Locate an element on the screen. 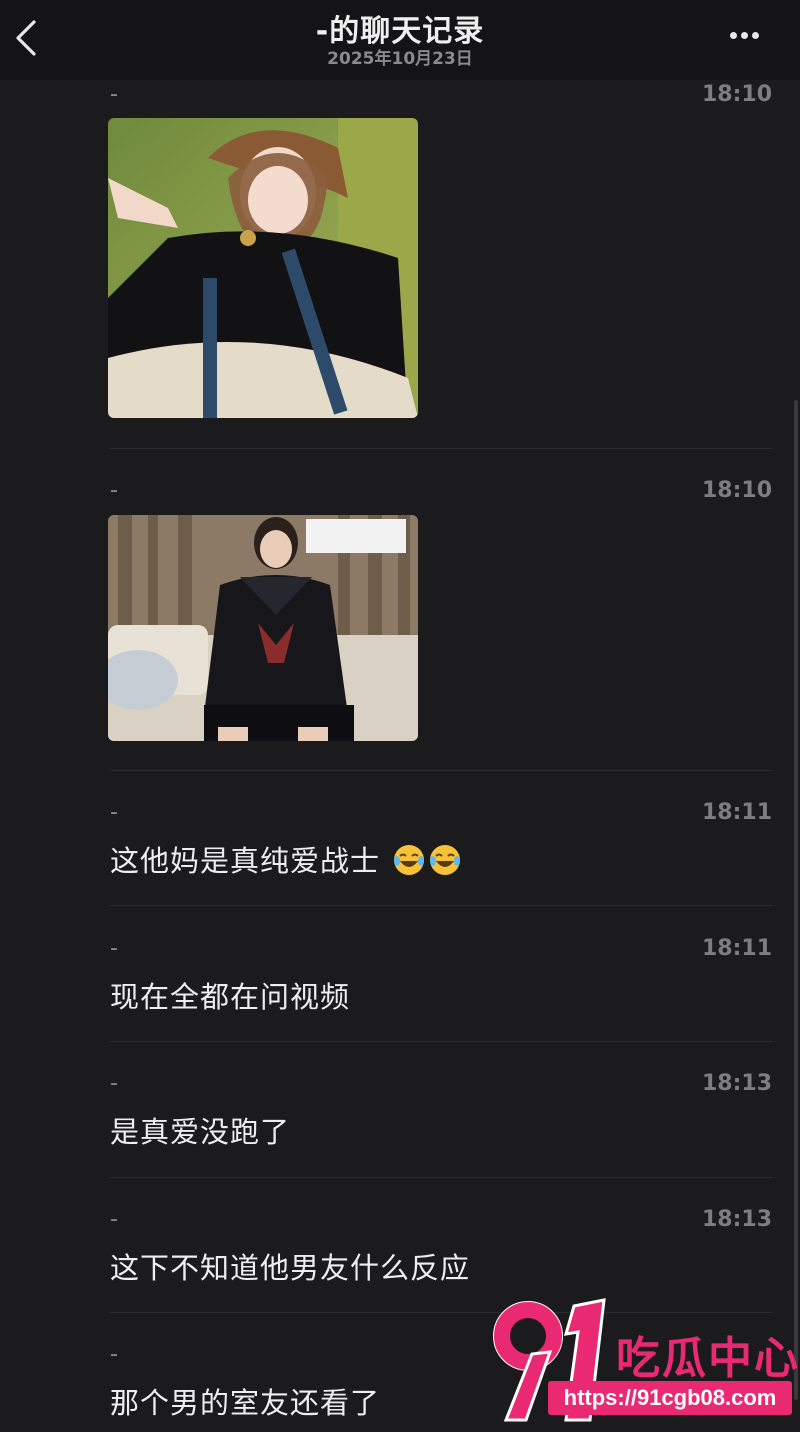 The image size is (800, 1432). message-text: 那个男的室友还看了 is located at coordinates (245, 1403).